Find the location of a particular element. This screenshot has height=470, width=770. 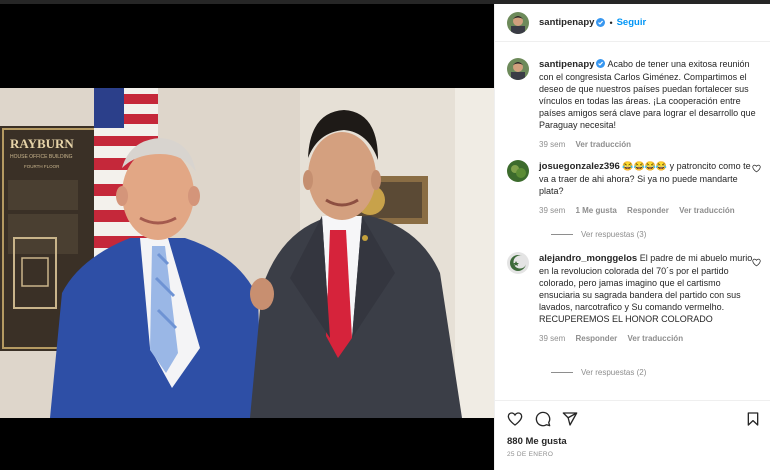

view-replies-button: Ver respuestas (3) is located at coordinates (598, 234).